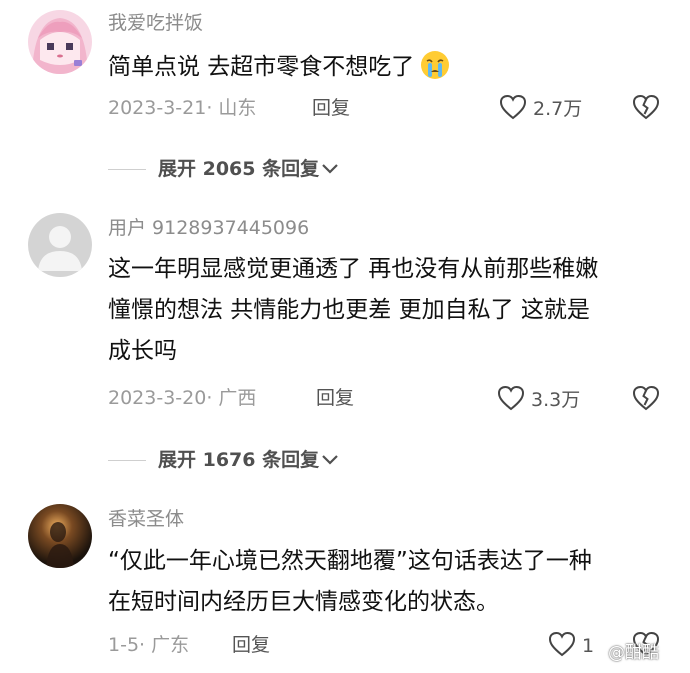 Image resolution: width=690 pixels, height=673 pixels. I want to click on crying-face-icon, so click(435, 72).